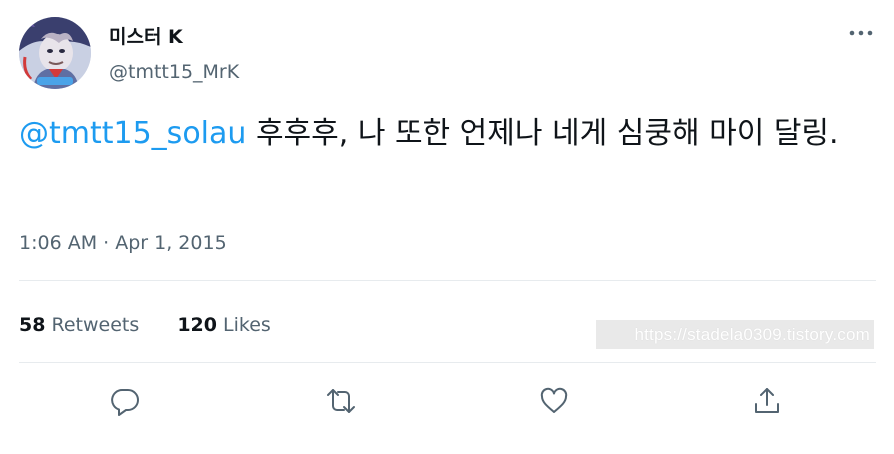  I want to click on tweet-body: 후후후, 나 또한 언제나 네게 심쿵해 마이 달링., so click(542, 133).